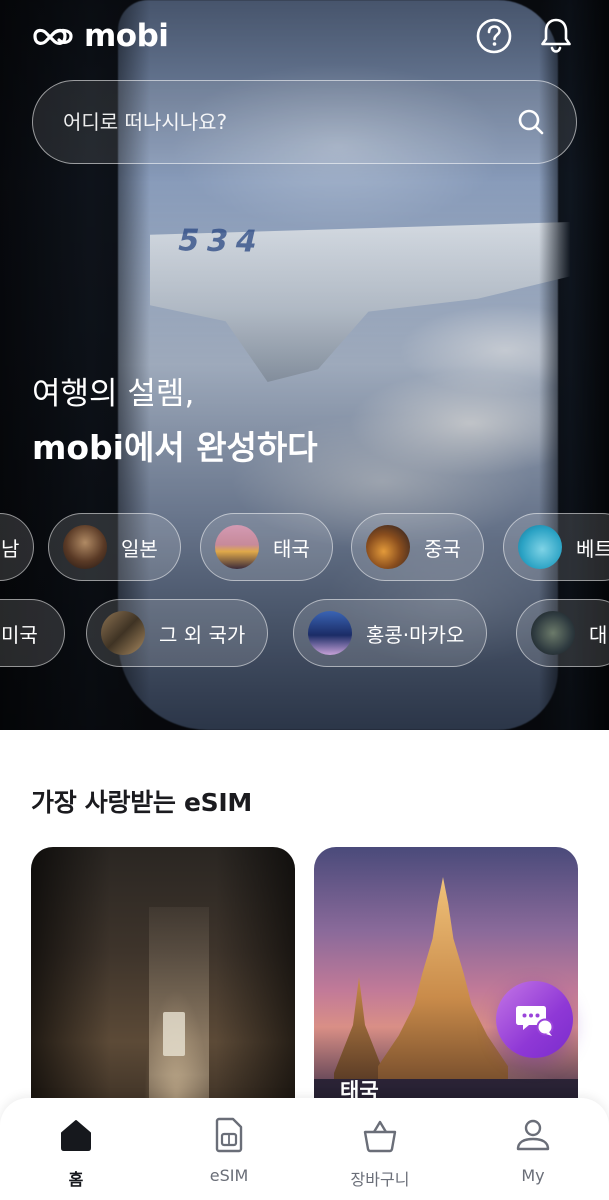  Describe the element at coordinates (123, 633) in the screenshot. I see `other-countries-photo` at that location.